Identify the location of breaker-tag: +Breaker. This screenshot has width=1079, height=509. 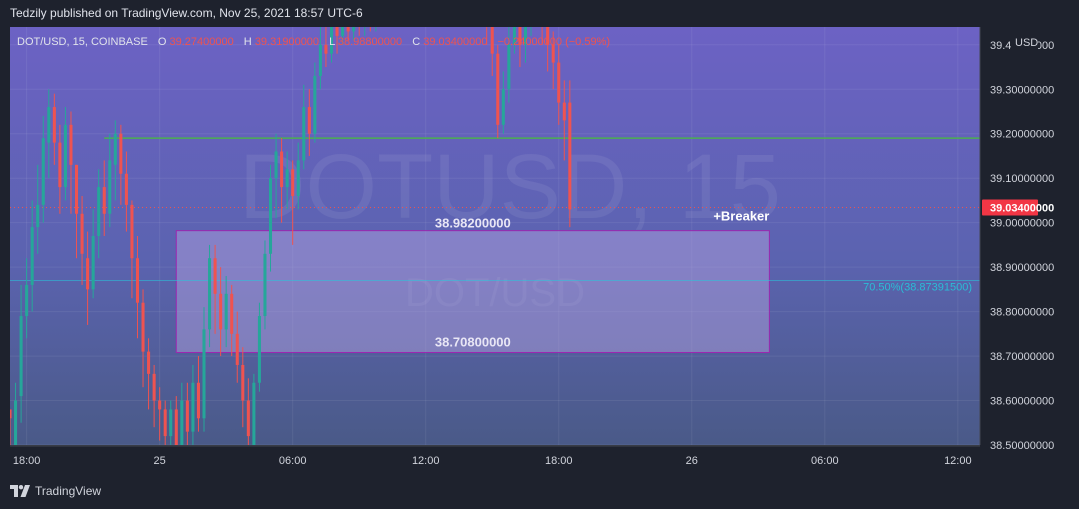
(741, 216).